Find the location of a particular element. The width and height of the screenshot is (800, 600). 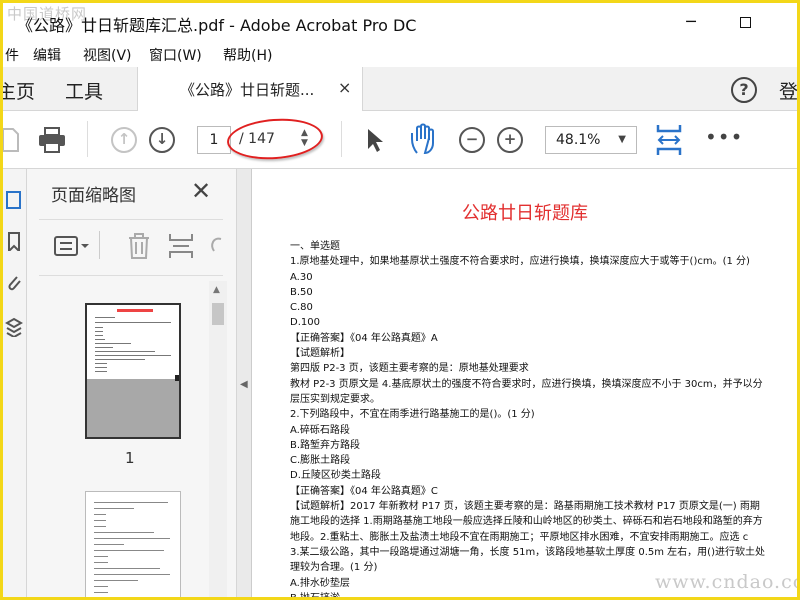

help-icon: ? is located at coordinates (744, 90).